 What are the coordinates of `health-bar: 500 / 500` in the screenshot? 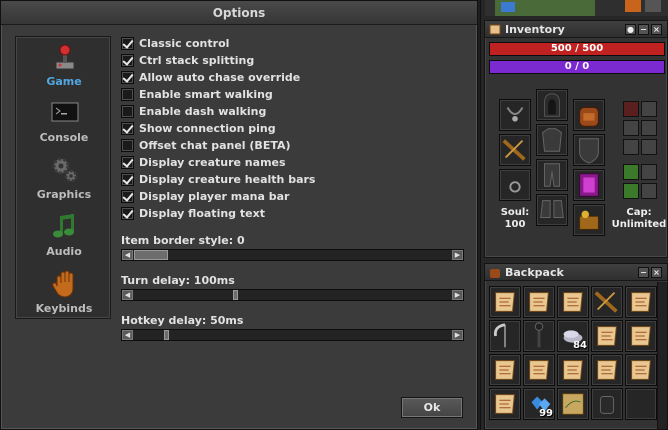 It's located at (577, 49).